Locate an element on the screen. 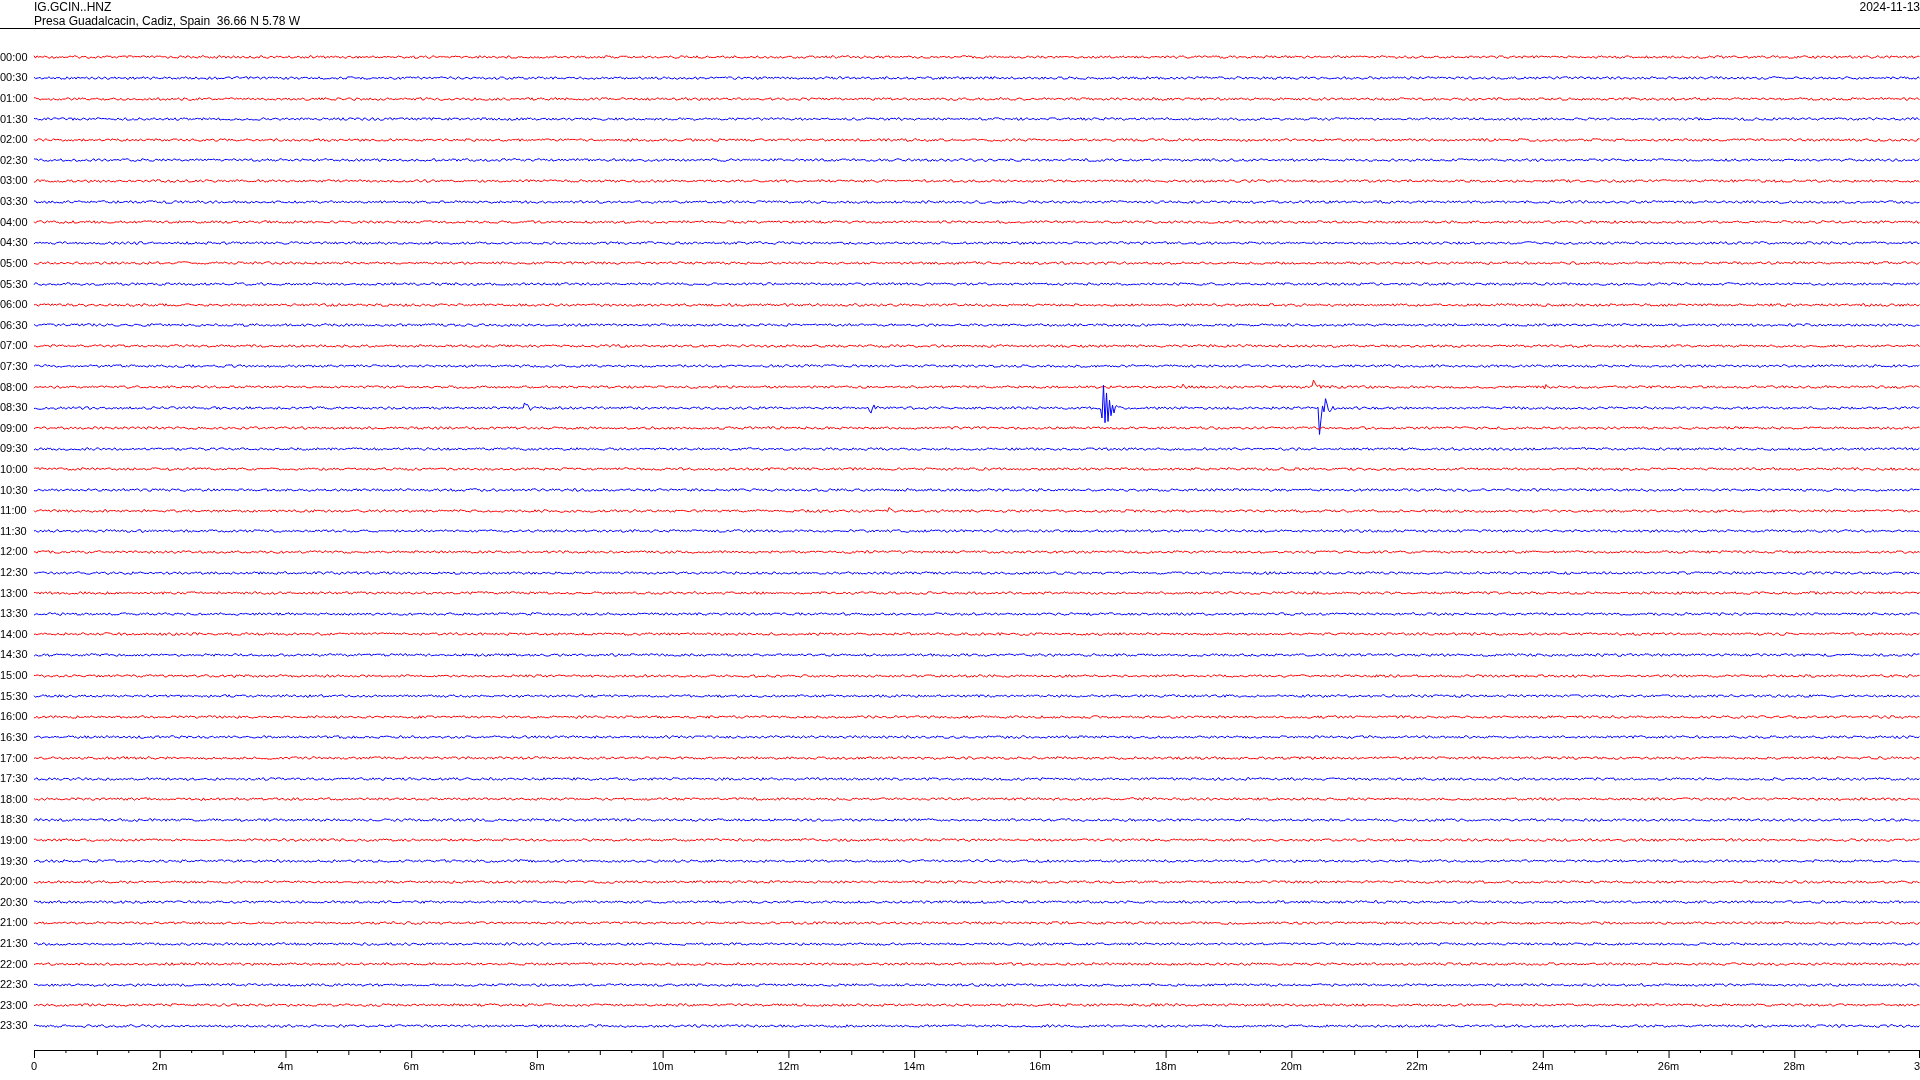  hour-label: 23:00 is located at coordinates (14, 1005).